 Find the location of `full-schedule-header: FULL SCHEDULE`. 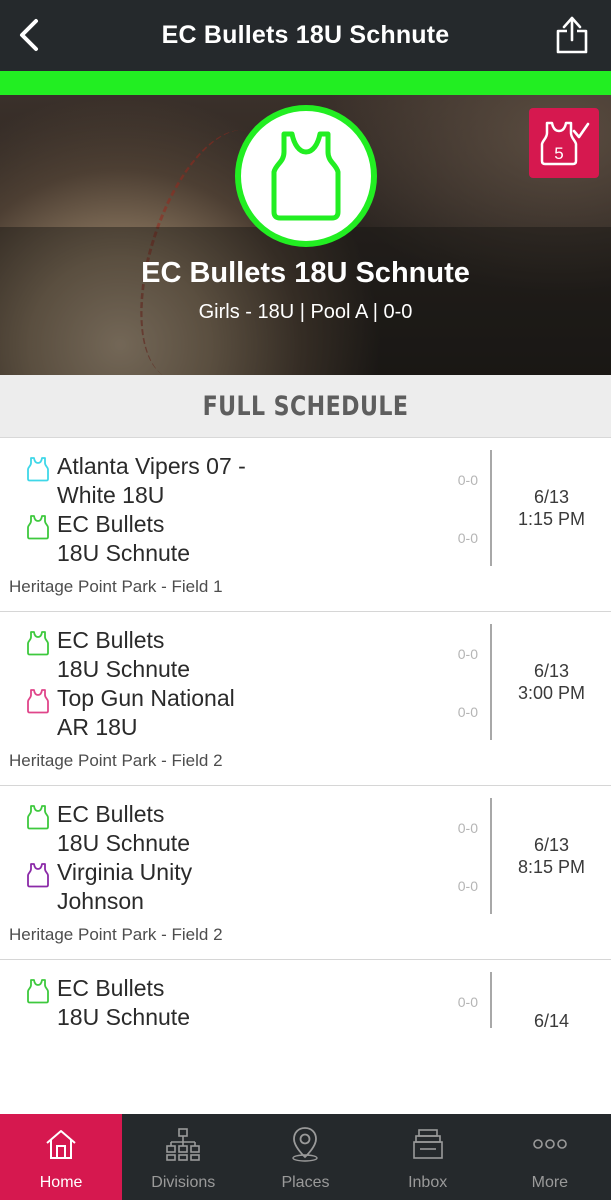

full-schedule-header: FULL SCHEDULE is located at coordinates (305, 406).